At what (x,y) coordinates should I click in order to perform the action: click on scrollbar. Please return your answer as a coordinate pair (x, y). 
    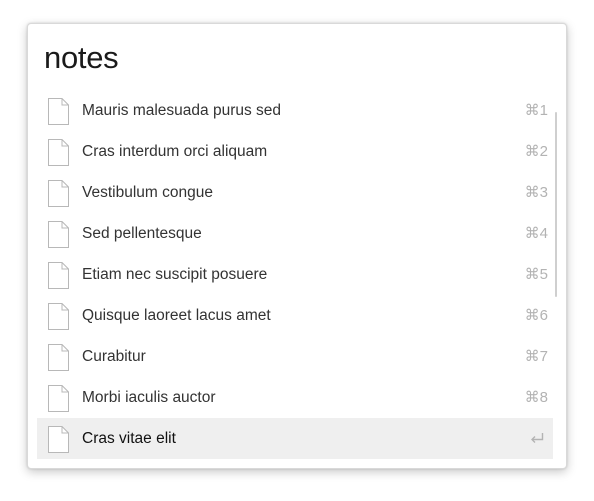
    Looking at the image, I should click on (556, 204).